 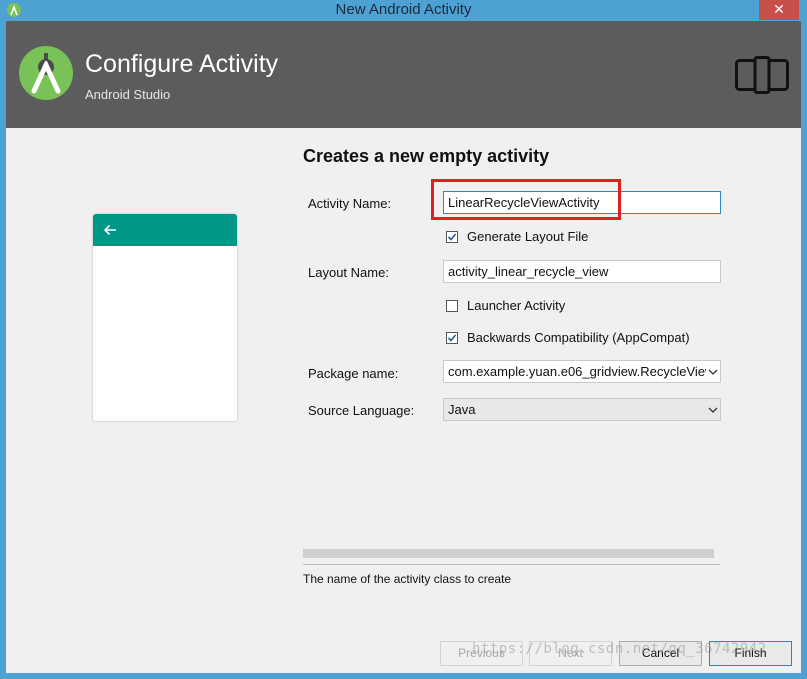 What do you see at coordinates (165, 230) in the screenshot?
I see `preview-app-bar` at bounding box center [165, 230].